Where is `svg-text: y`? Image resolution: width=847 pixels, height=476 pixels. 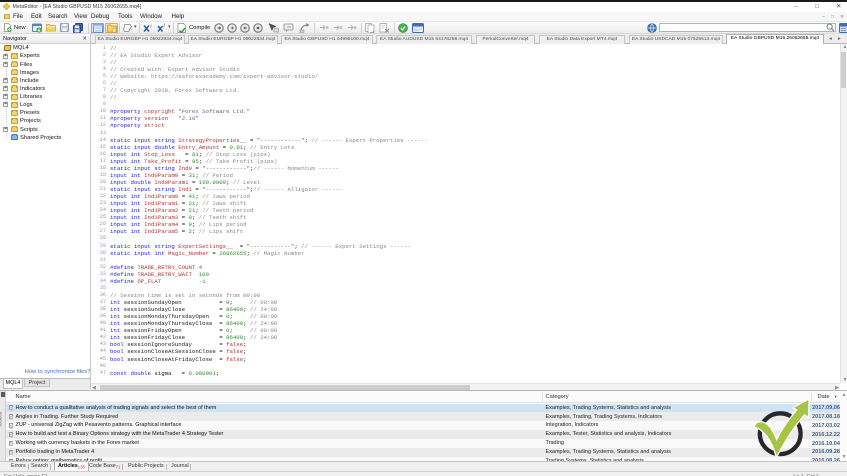
svg-text: y is located at coordinates (151, 25).